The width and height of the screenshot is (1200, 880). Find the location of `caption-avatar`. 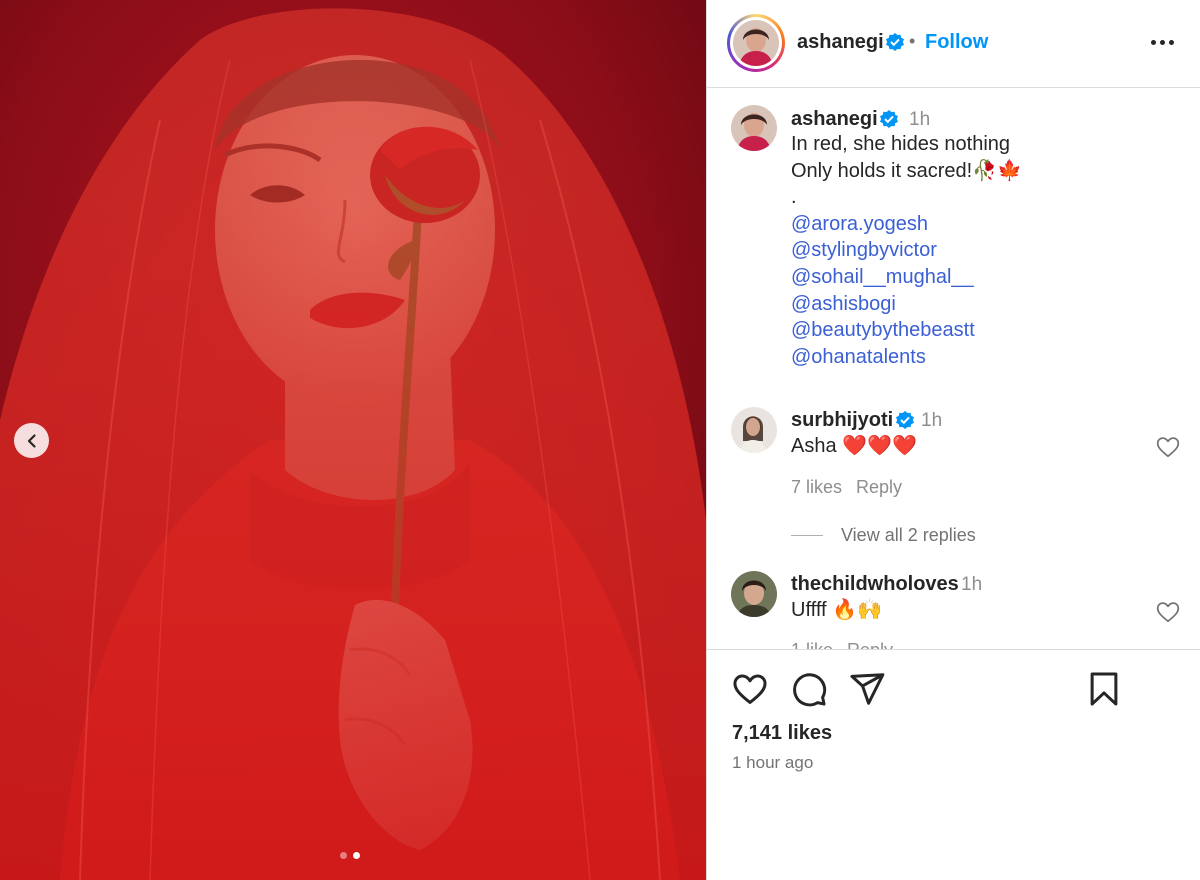

caption-avatar is located at coordinates (754, 128).